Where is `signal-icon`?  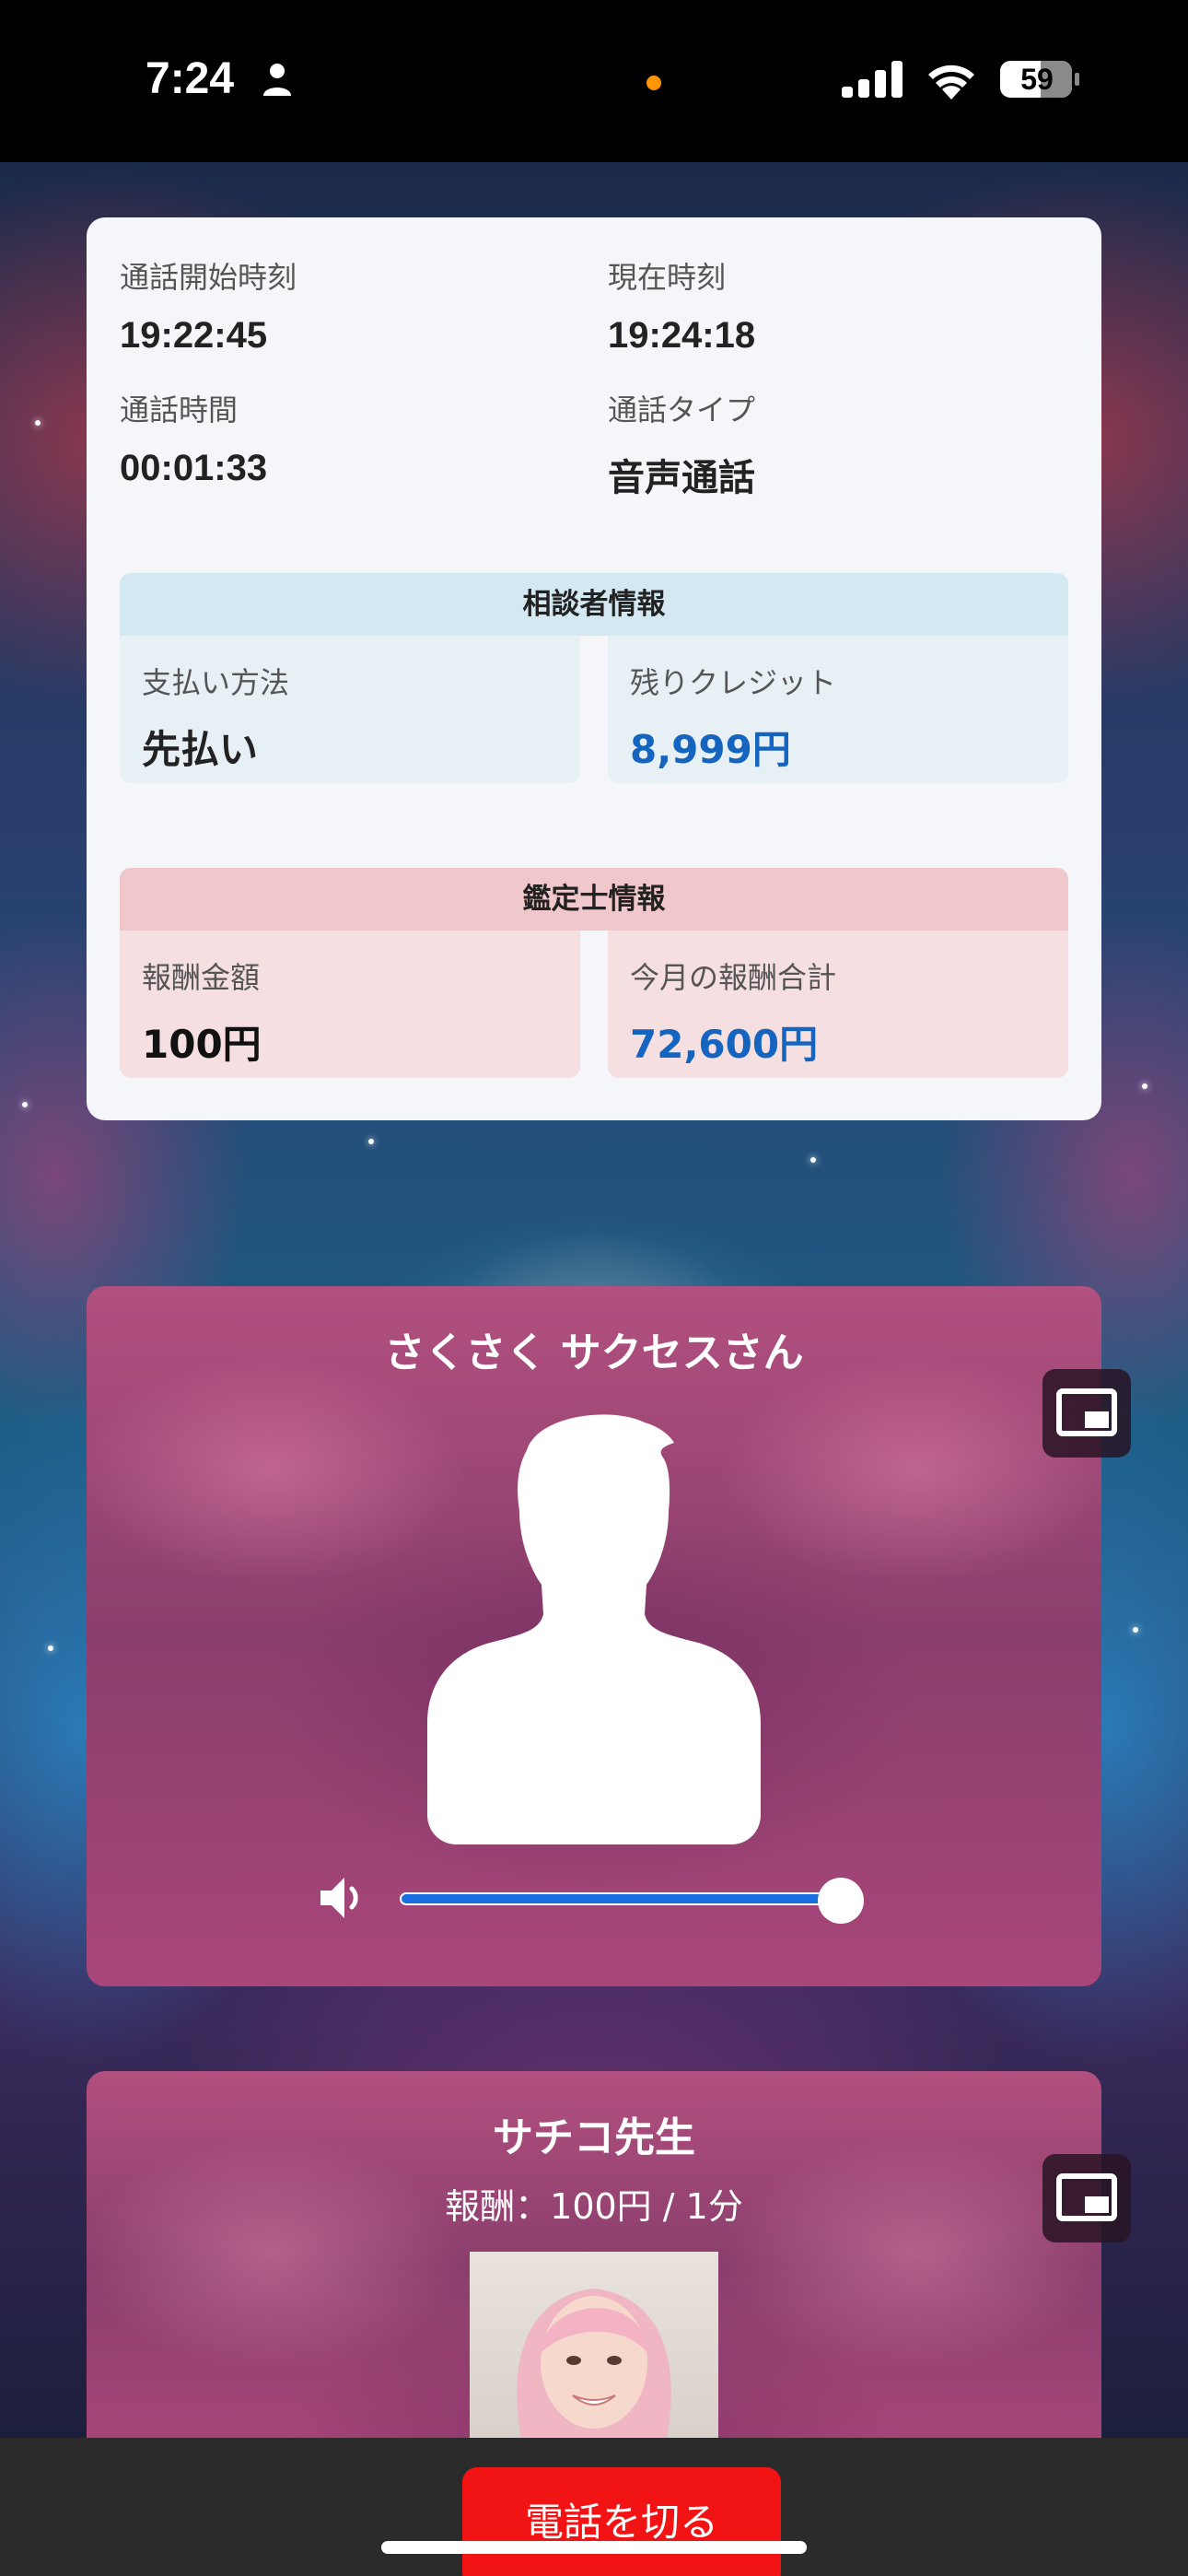
signal-icon is located at coordinates (872, 79).